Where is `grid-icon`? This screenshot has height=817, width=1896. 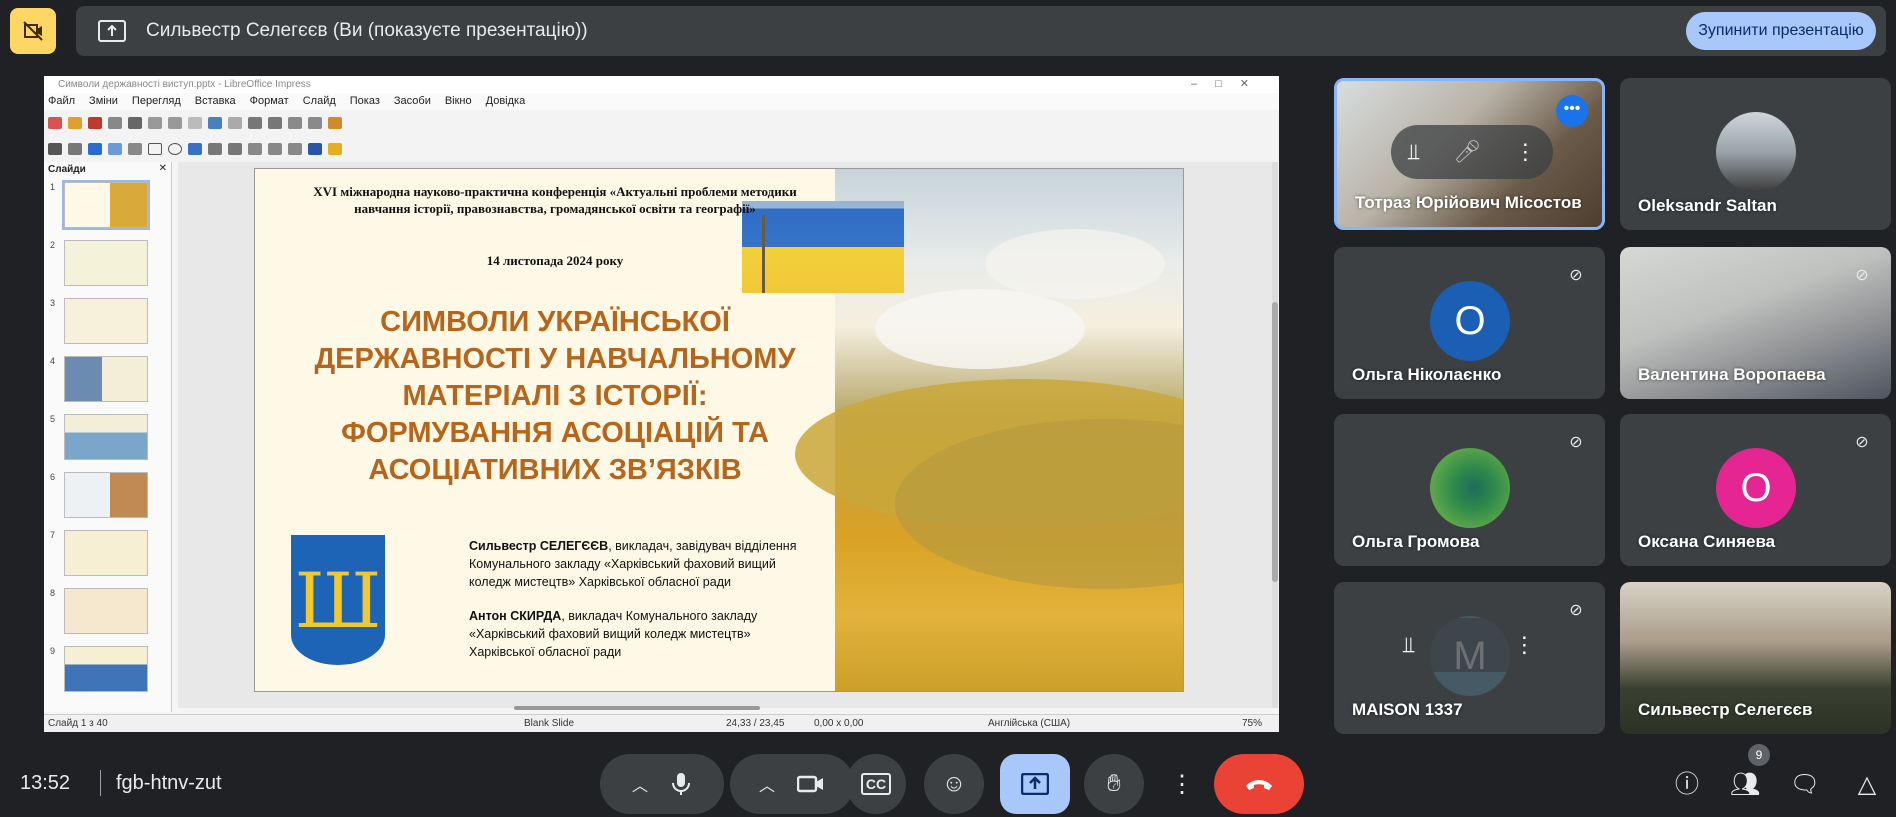
grid-icon is located at coordinates (295, 123).